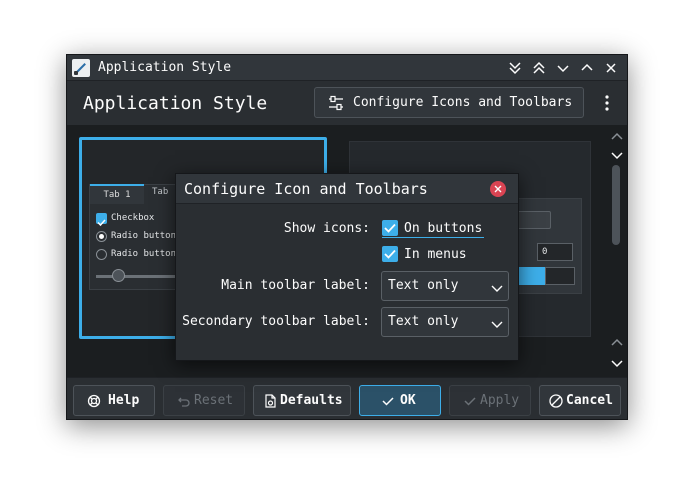 This screenshot has height=500, width=694. I want to click on dialog-close-icon, so click(498, 189).